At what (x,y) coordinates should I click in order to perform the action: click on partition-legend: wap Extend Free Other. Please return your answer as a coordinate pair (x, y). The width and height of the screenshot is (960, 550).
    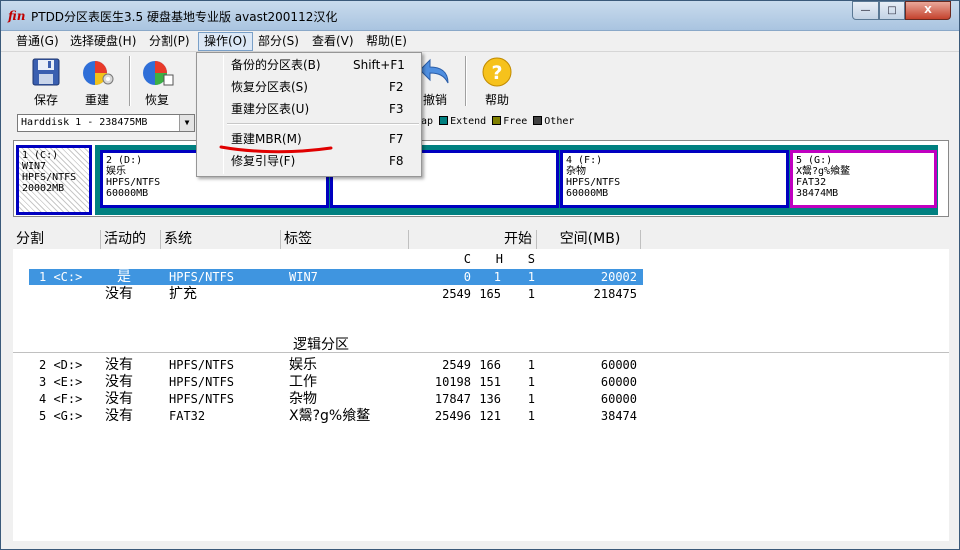
    Looking at the image, I should click on (494, 121).